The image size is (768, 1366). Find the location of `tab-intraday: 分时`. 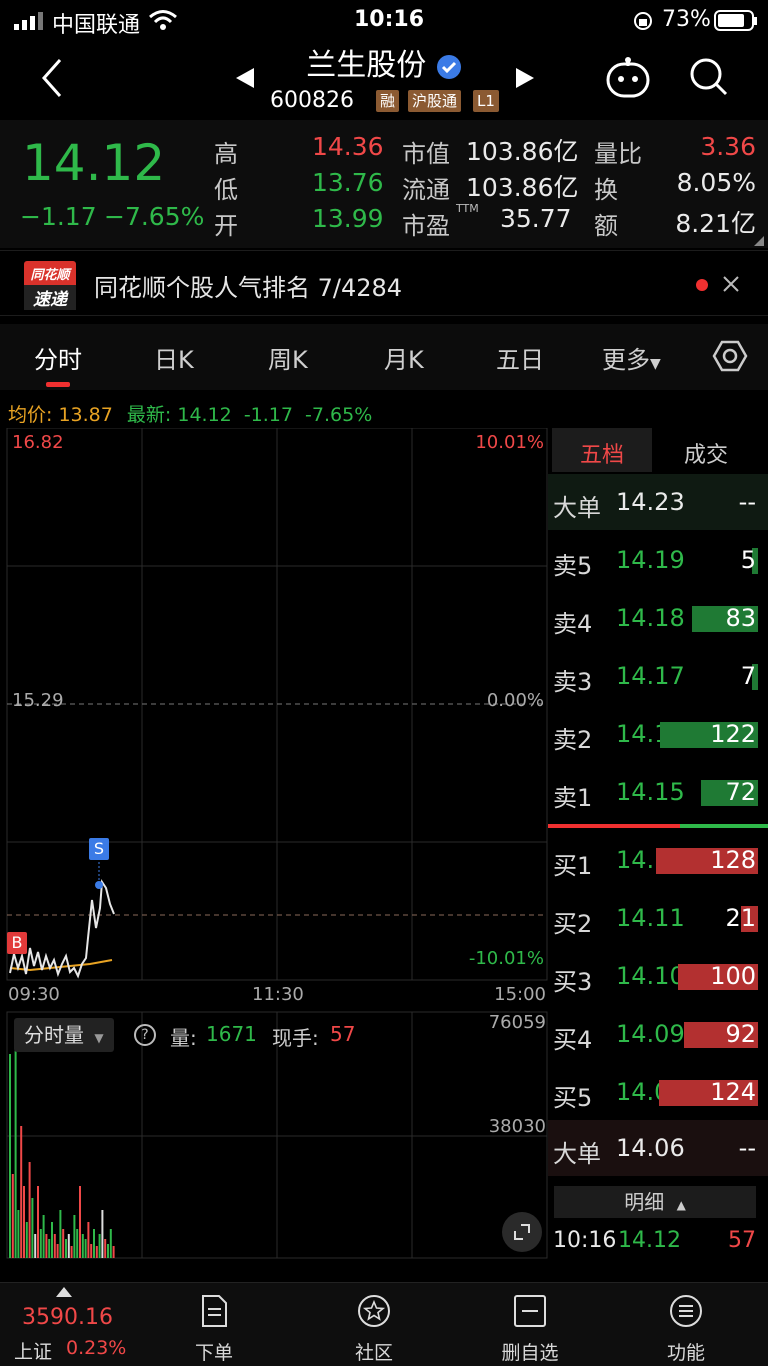

tab-intraday: 分时 is located at coordinates (58, 357).